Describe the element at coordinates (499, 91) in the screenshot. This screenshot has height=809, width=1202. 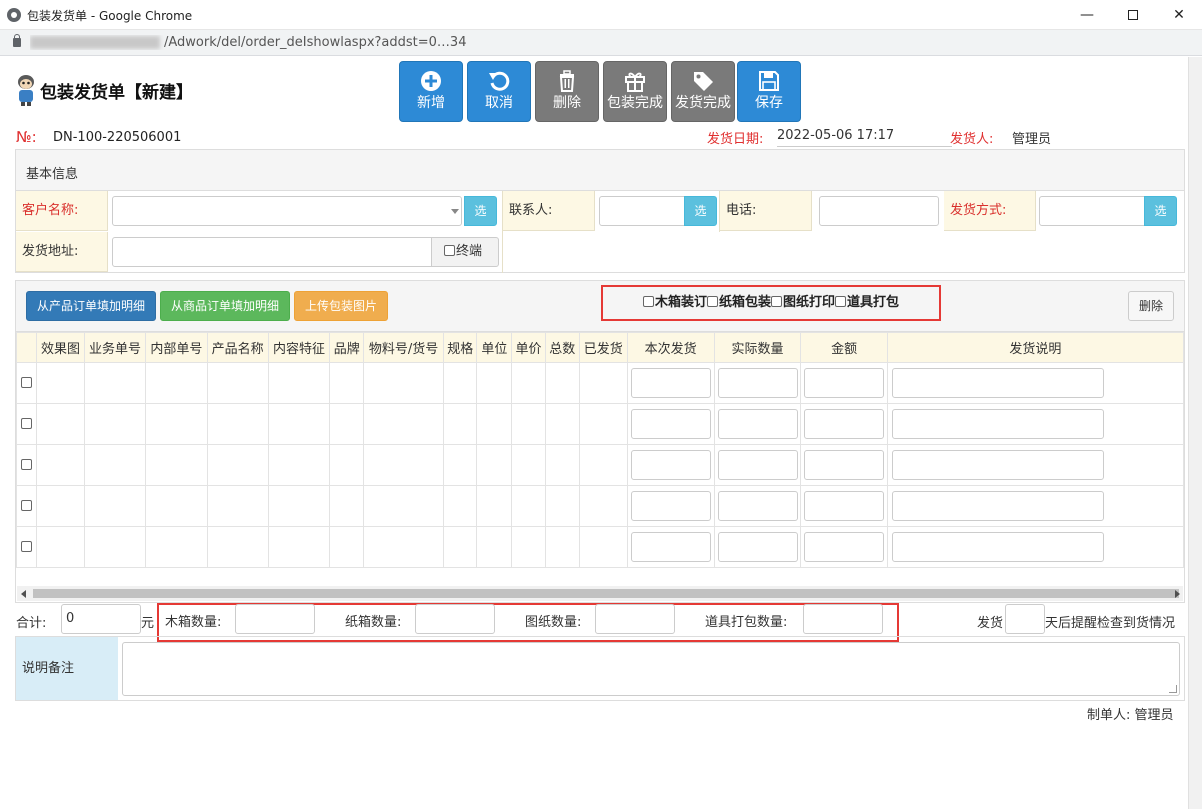
I see `cancel-button: 取消` at that location.